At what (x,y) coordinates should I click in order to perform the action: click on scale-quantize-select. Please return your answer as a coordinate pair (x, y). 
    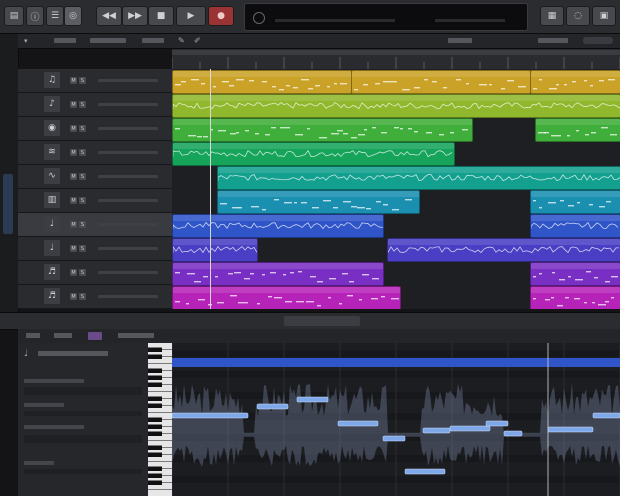
    Looking at the image, I should click on (83, 439).